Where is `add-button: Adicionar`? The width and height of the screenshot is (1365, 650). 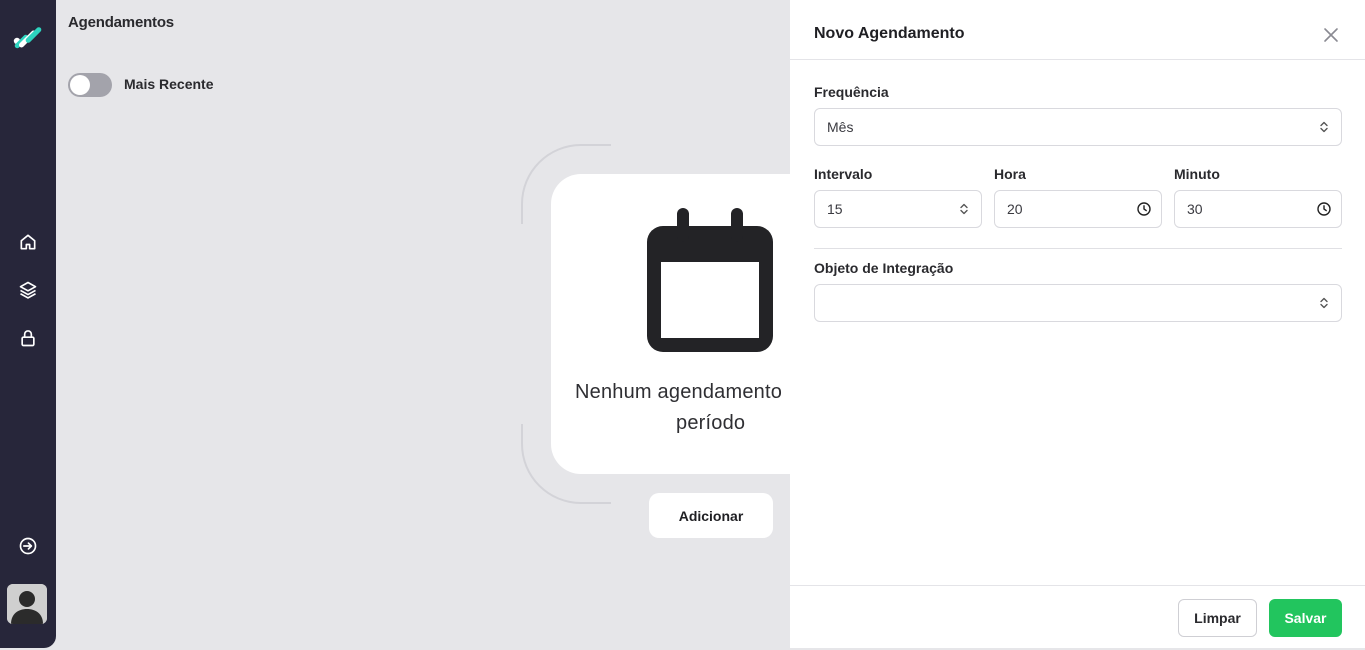 add-button: Adicionar is located at coordinates (711, 515).